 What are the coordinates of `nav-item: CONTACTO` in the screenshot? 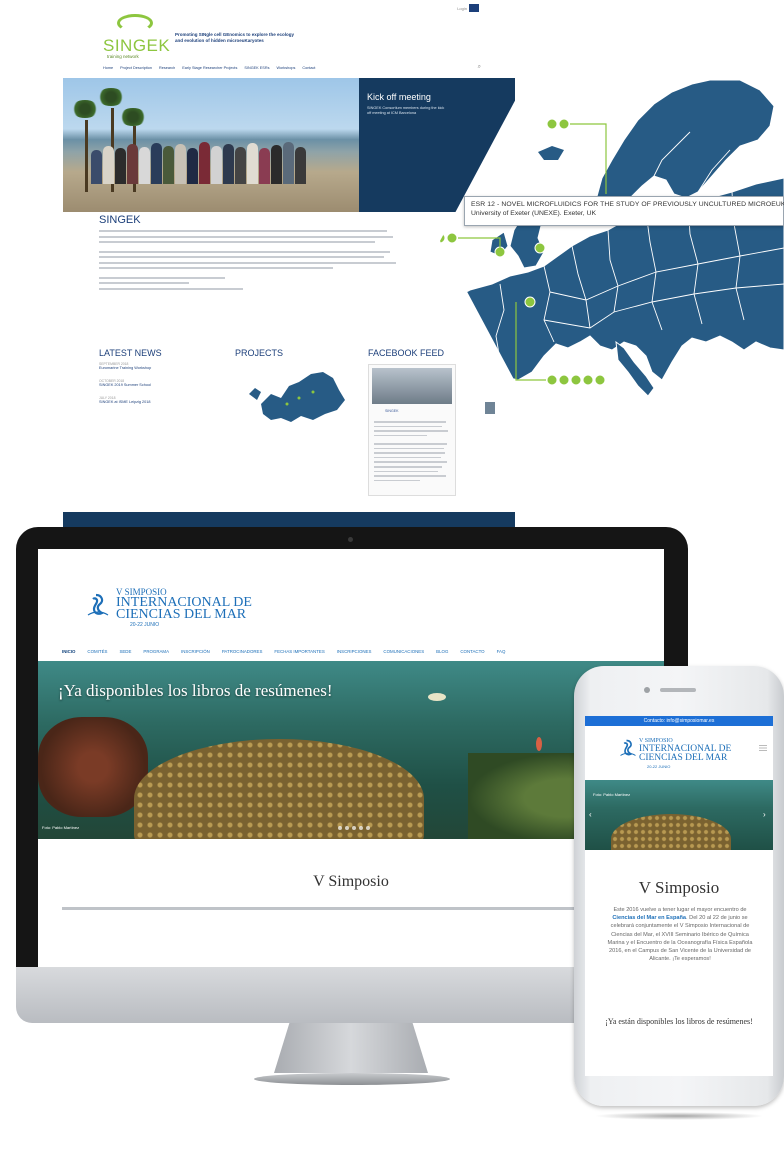 It's located at (472, 651).